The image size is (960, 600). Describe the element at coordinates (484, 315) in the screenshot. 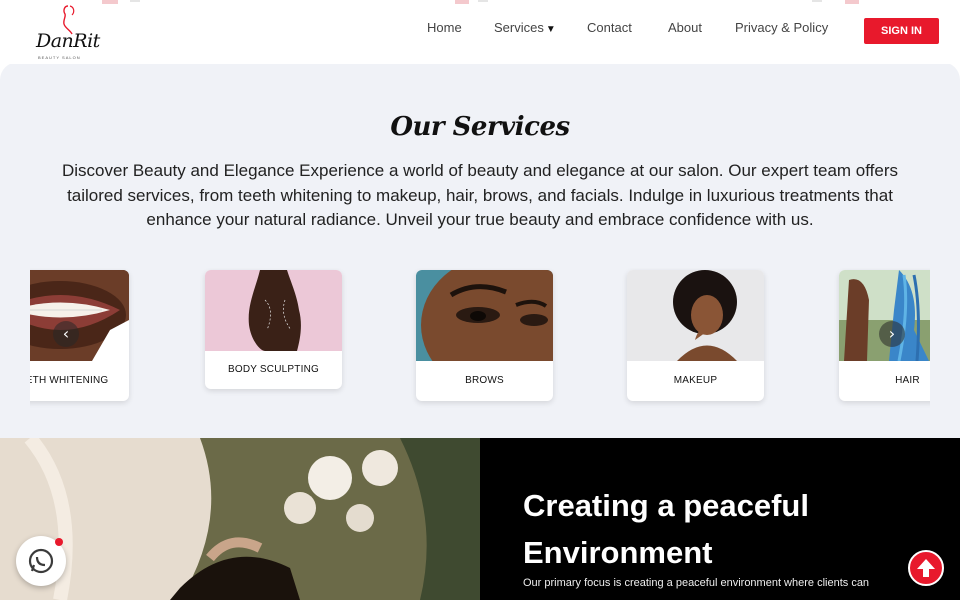

I see `service-image-brows` at that location.